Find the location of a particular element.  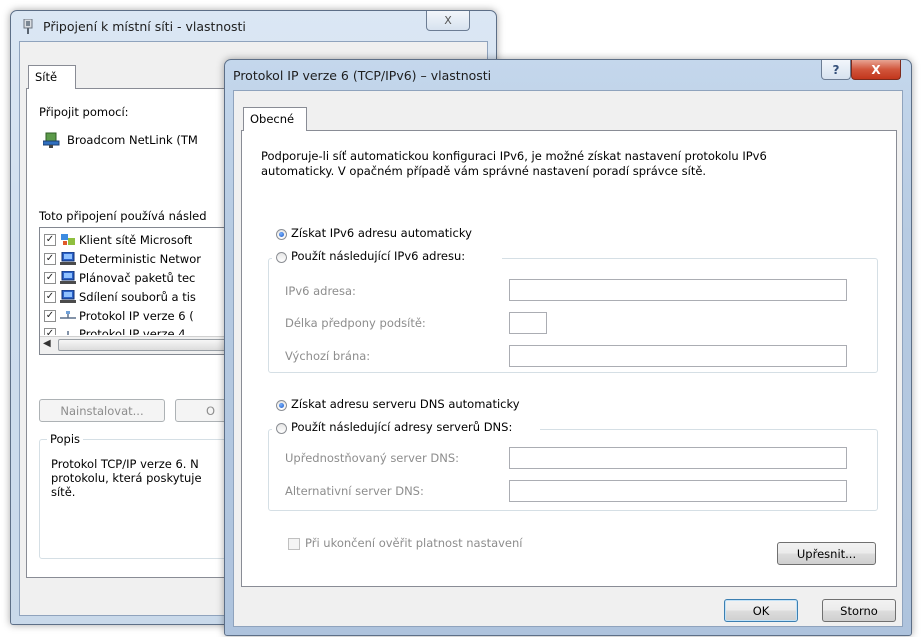

ip-manual-radio is located at coordinates (281, 257).